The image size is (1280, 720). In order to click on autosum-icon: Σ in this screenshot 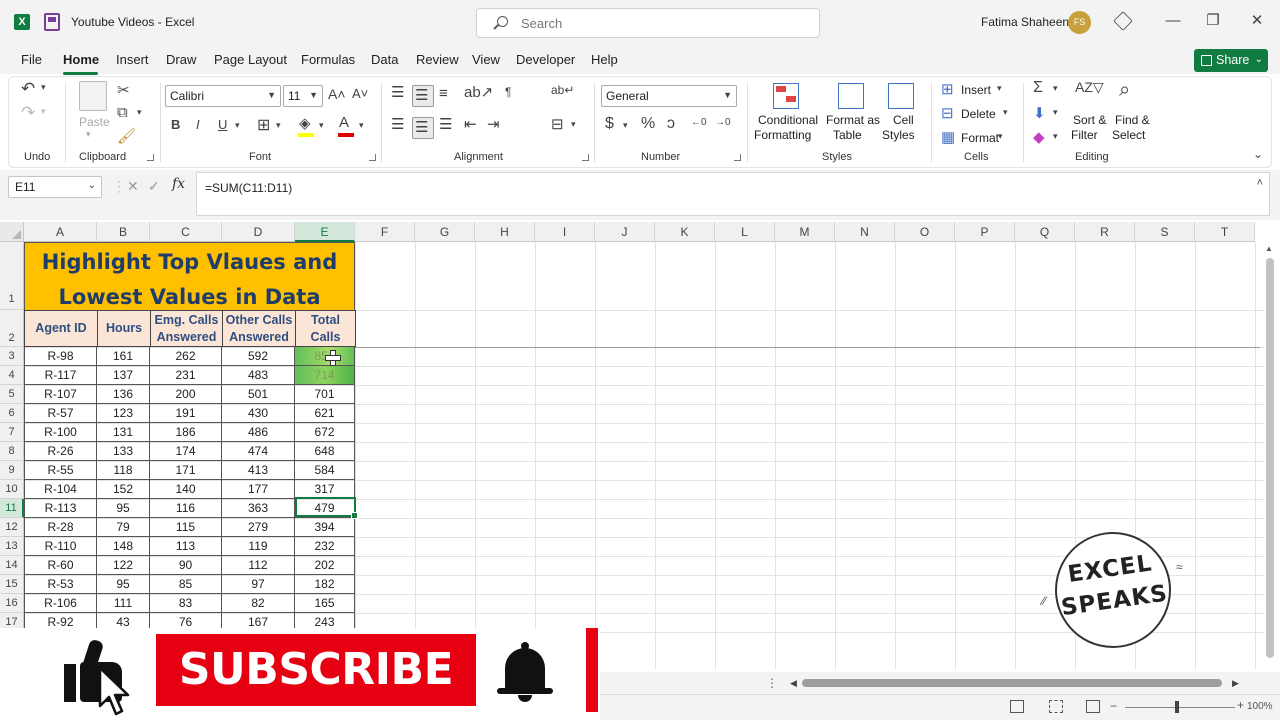, I will do `click(1038, 88)`.